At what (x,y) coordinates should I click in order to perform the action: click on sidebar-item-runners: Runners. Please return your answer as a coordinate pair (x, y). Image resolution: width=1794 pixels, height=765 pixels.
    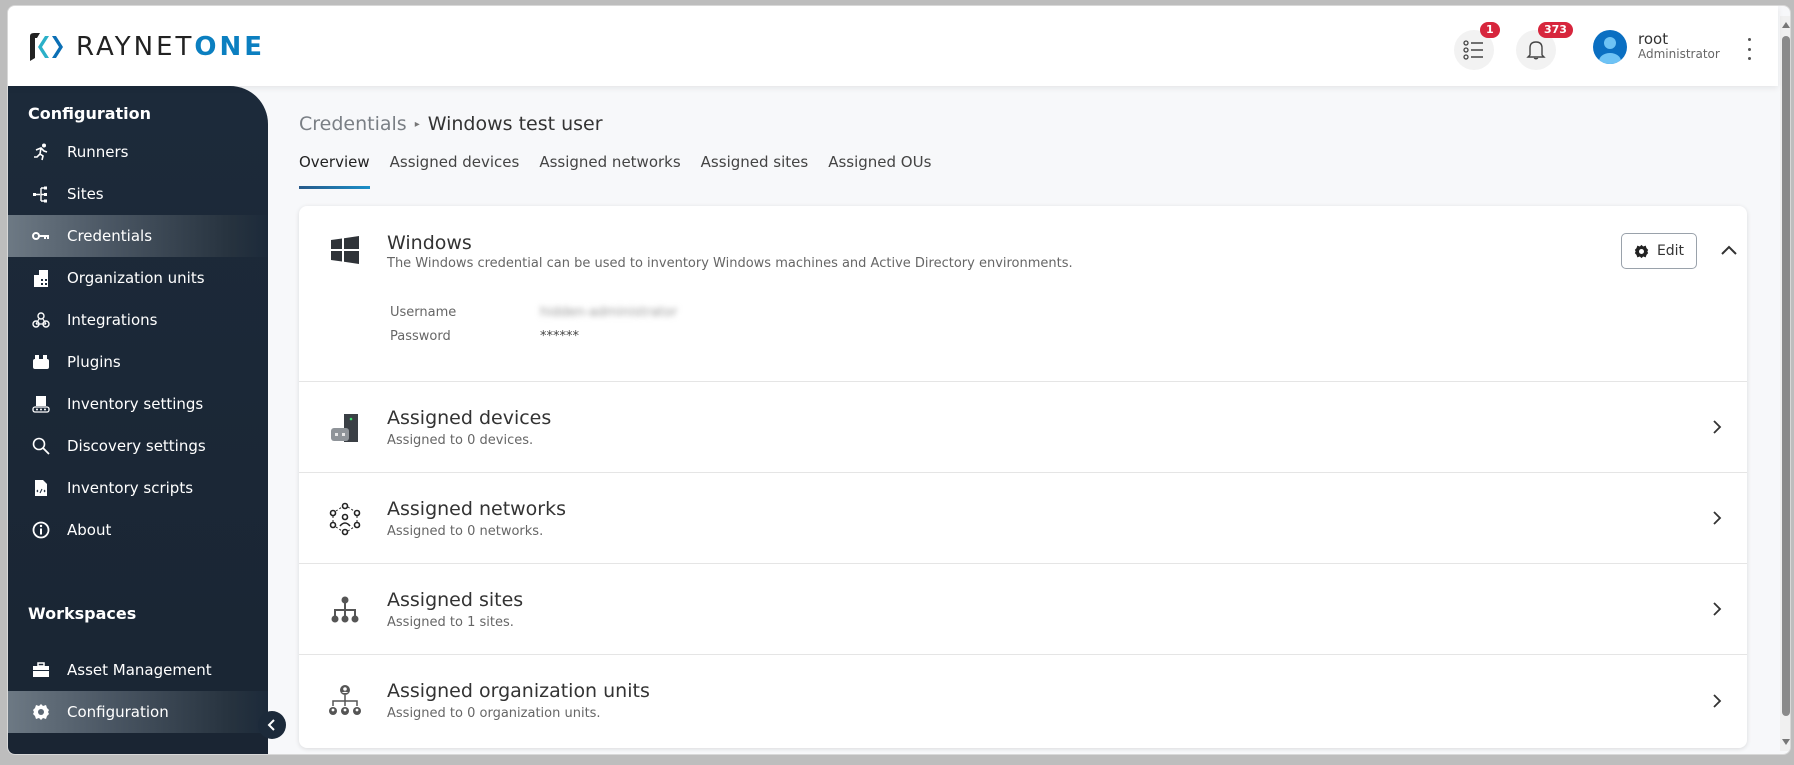
    Looking at the image, I should click on (138, 152).